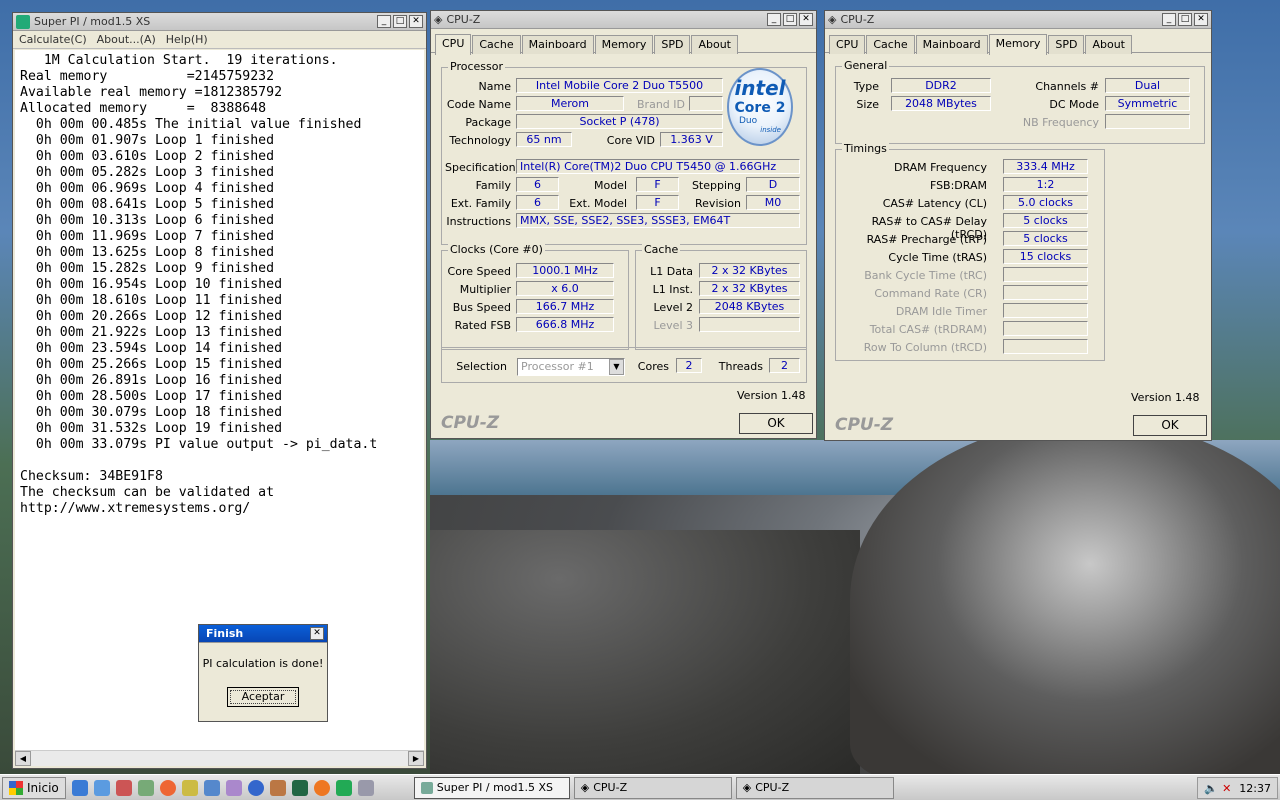 Image resolution: width=1280 pixels, height=800 pixels. I want to click on start-label: Inicio, so click(43, 787).